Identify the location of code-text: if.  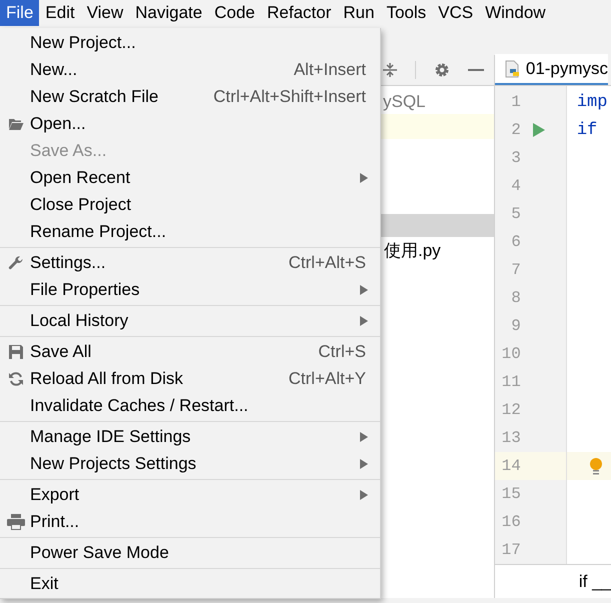
(587, 131).